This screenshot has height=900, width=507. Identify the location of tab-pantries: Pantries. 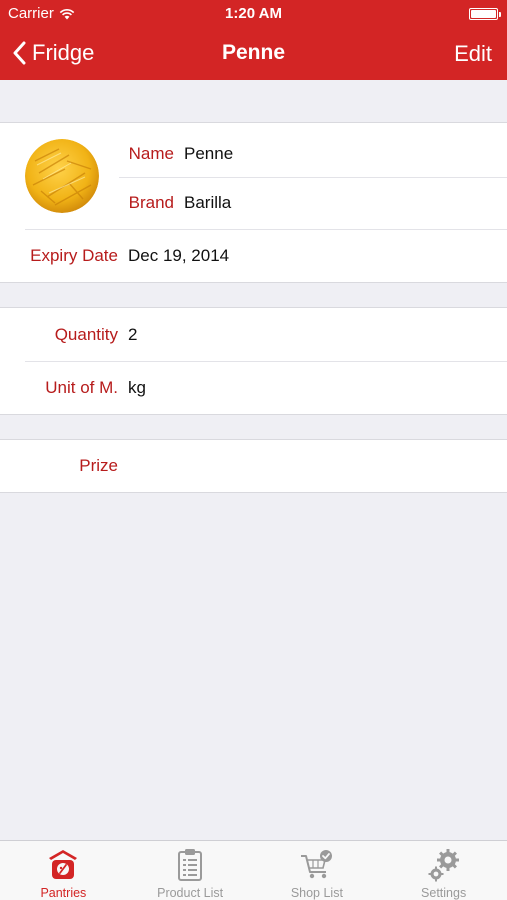
(63, 870).